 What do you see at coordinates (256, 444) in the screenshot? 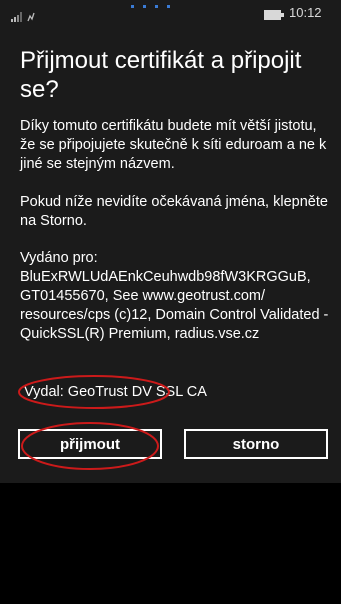
I see `cancel-button: storno` at bounding box center [256, 444].